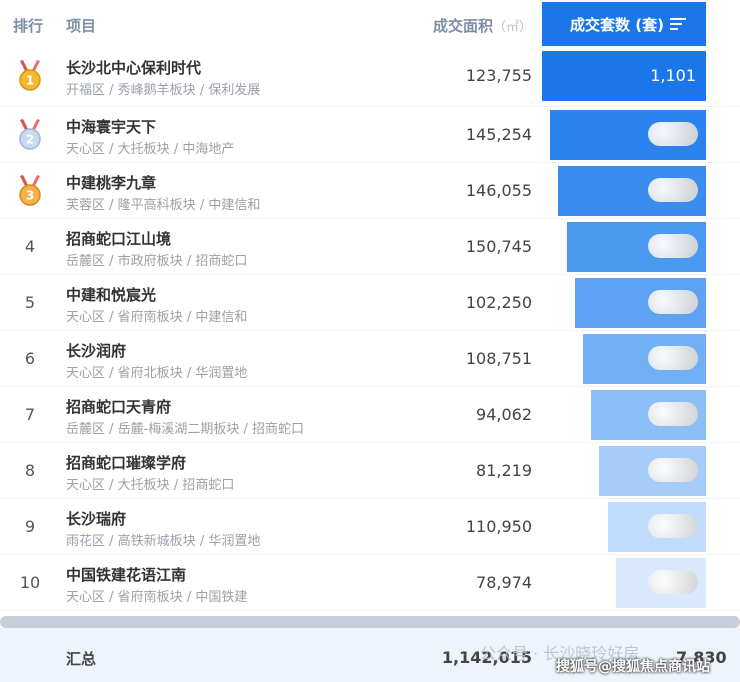  What do you see at coordinates (504, 470) in the screenshot?
I see `deal-area: 81,219` at bounding box center [504, 470].